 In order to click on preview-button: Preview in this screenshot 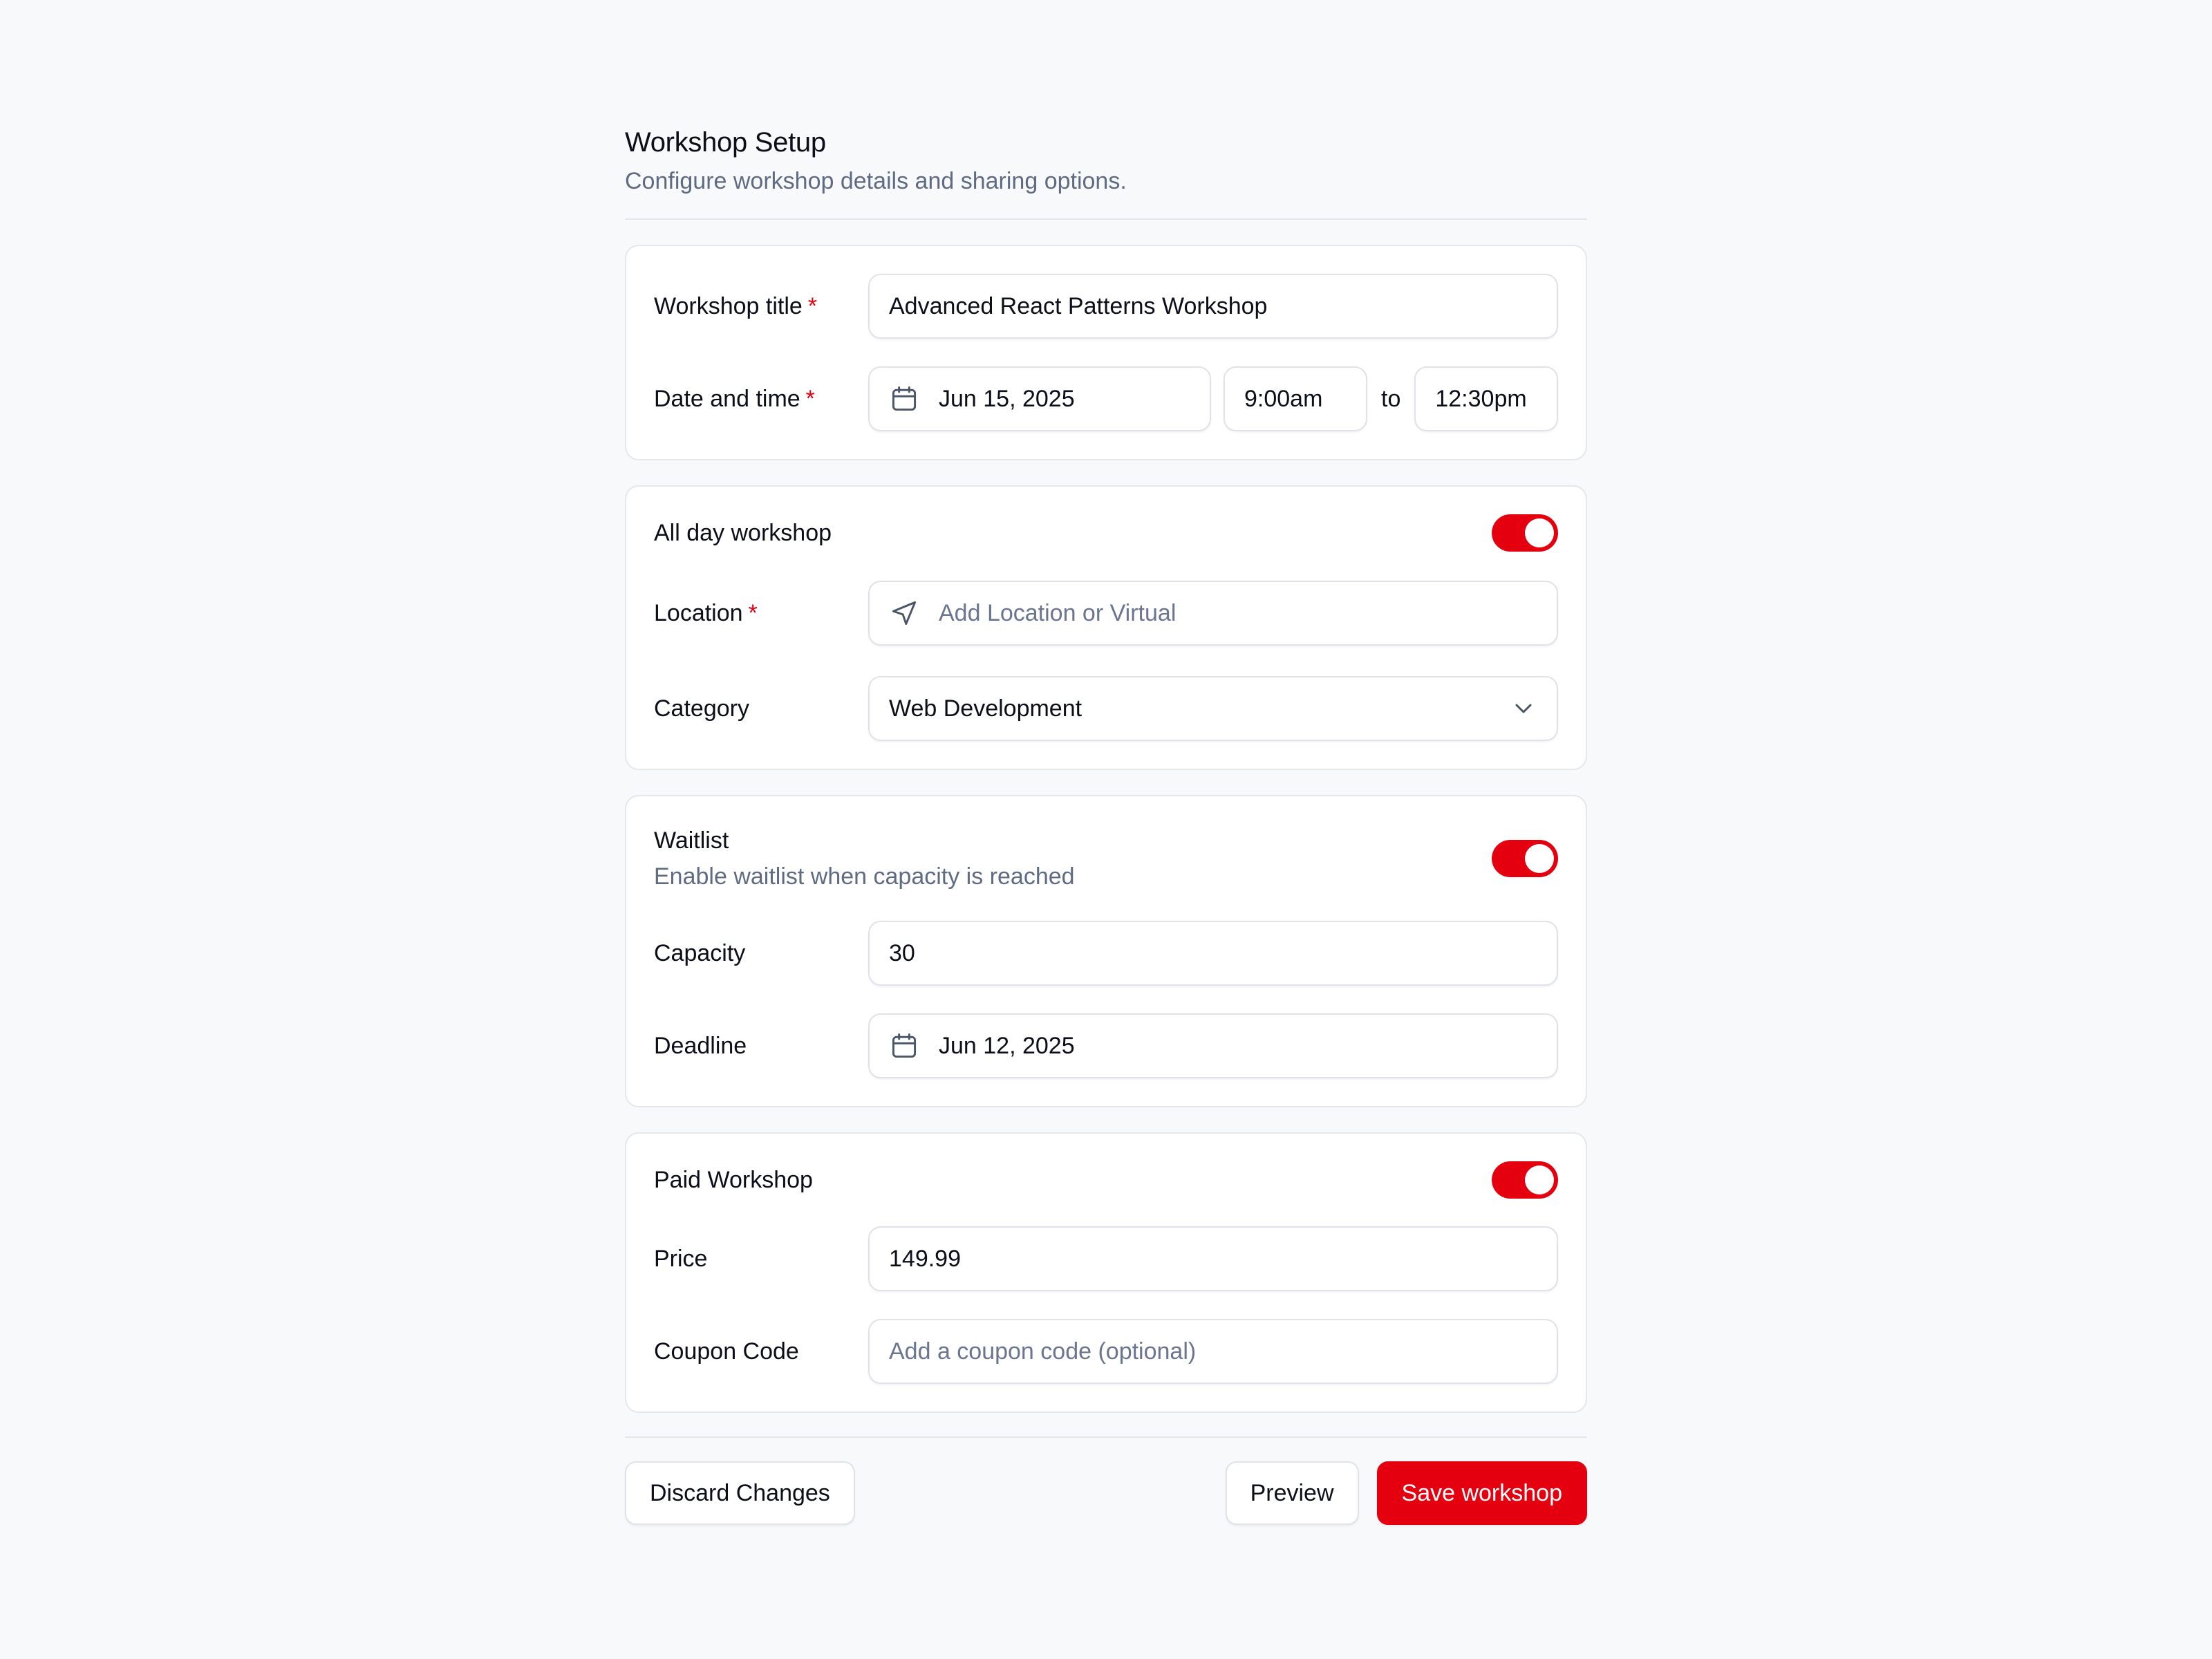, I will do `click(1292, 1493)`.